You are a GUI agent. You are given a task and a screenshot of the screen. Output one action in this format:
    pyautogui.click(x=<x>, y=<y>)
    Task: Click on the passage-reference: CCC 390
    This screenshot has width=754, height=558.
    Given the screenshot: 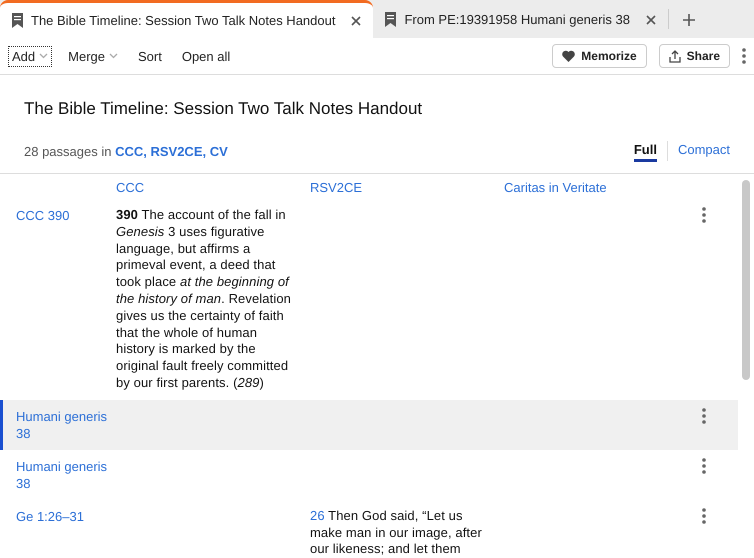 What is the action you would take?
    pyautogui.click(x=62, y=215)
    